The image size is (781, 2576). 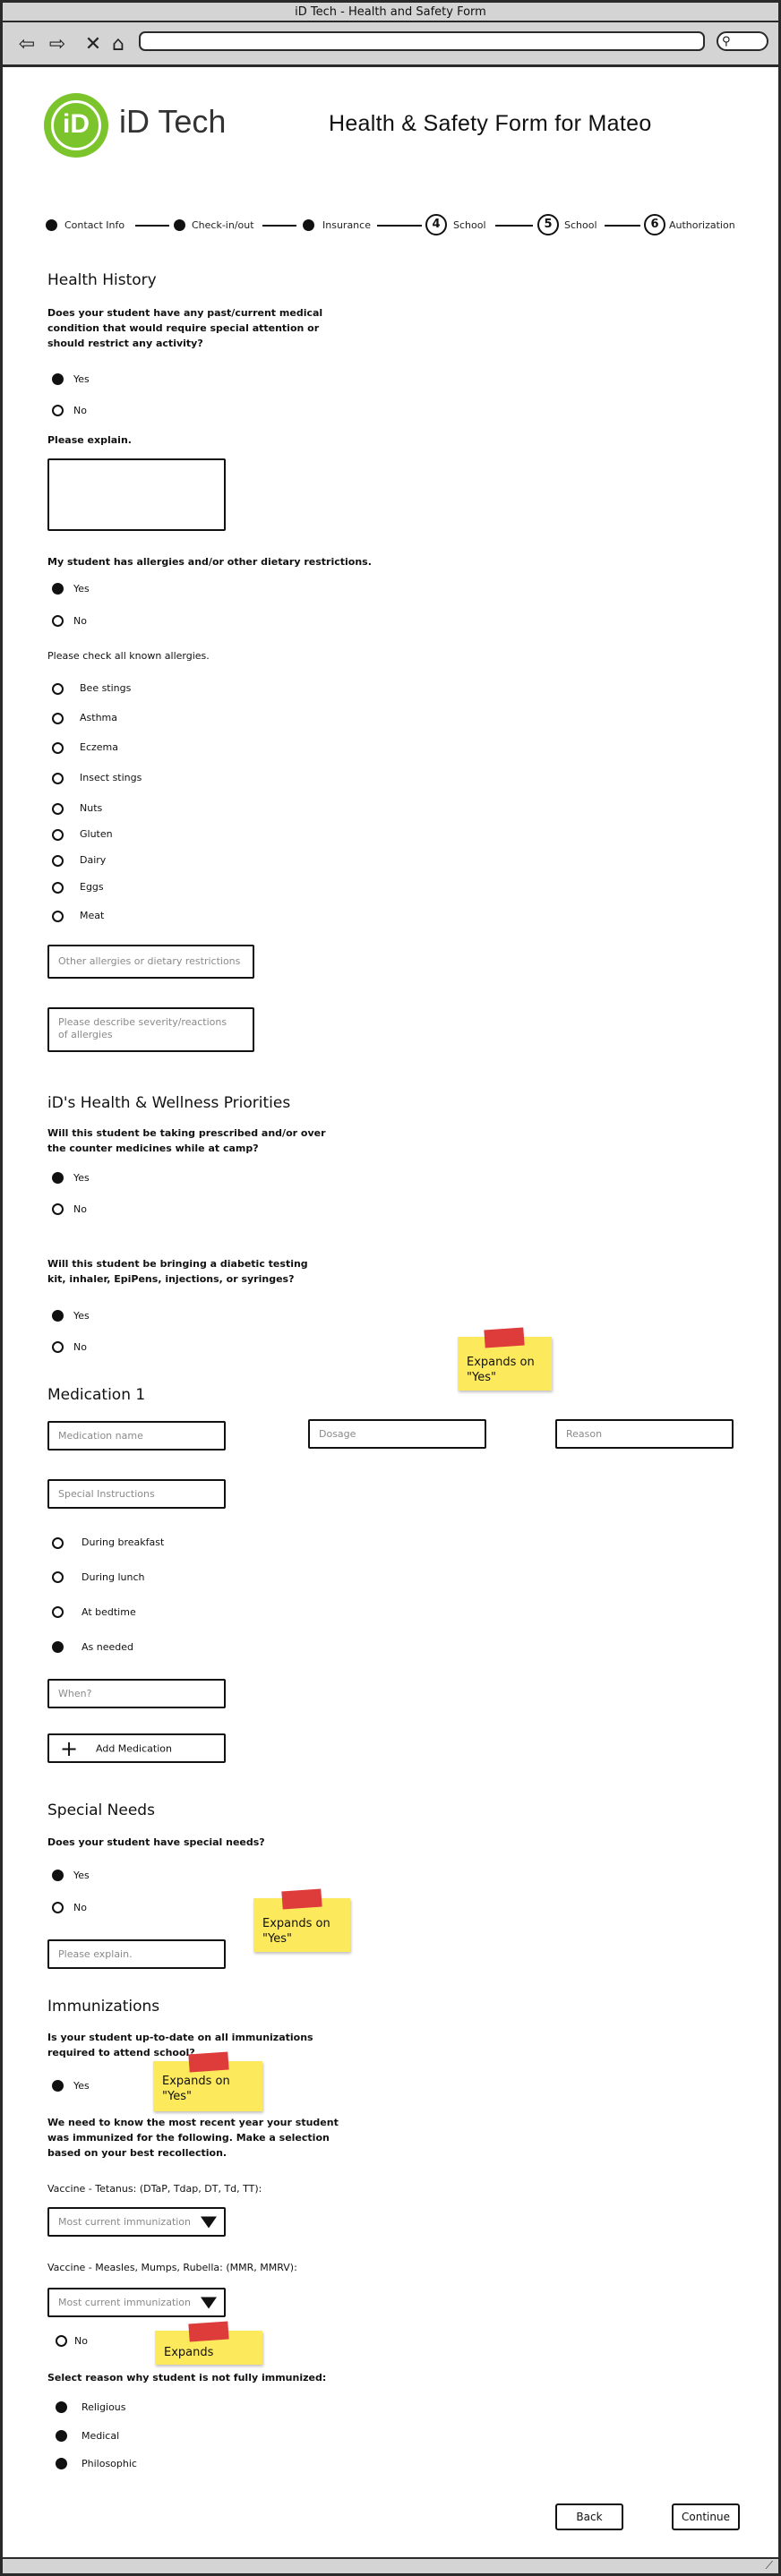 What do you see at coordinates (422, 41) in the screenshot?
I see `url-input` at bounding box center [422, 41].